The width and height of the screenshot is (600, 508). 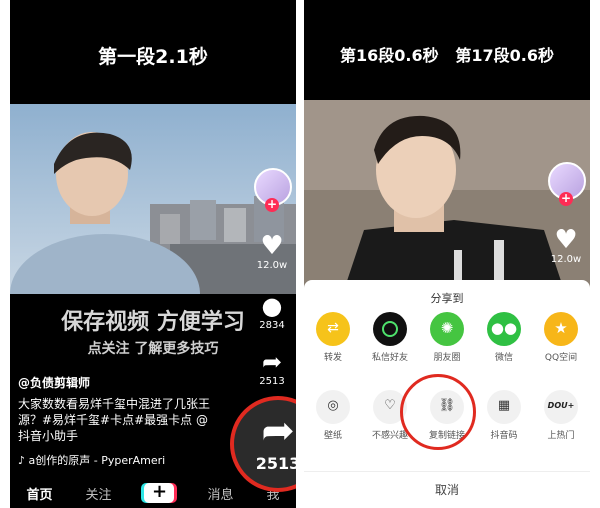 What do you see at coordinates (333, 329) in the screenshot?
I see `repost-icon: ⇄` at bounding box center [333, 329].